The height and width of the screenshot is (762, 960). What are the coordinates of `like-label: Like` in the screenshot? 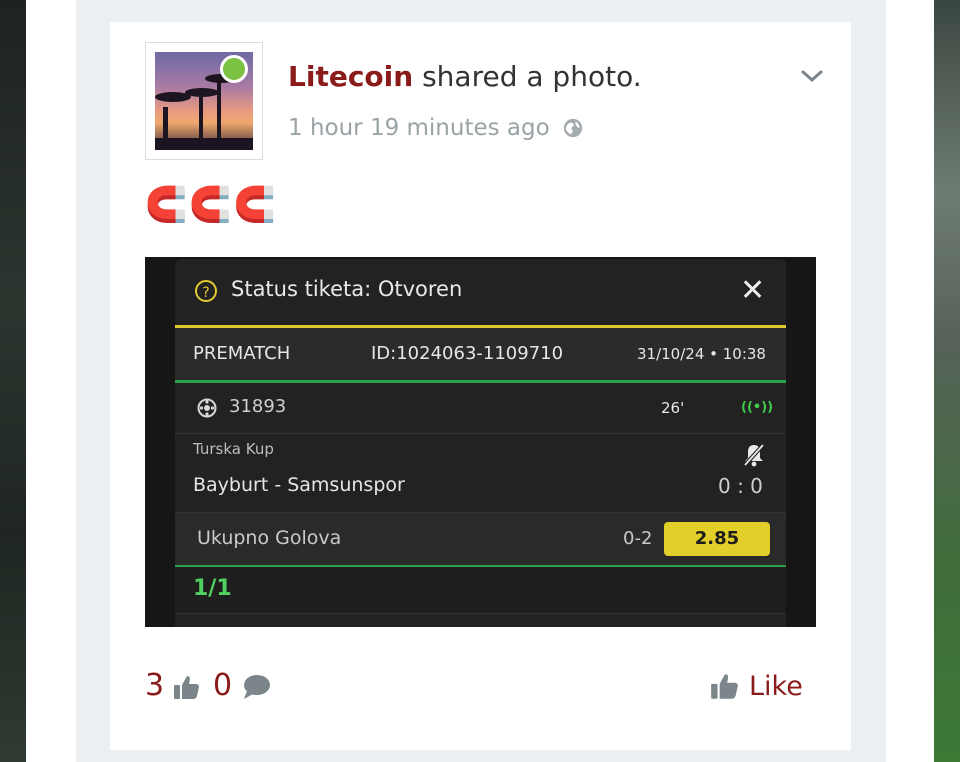 It's located at (776, 686).